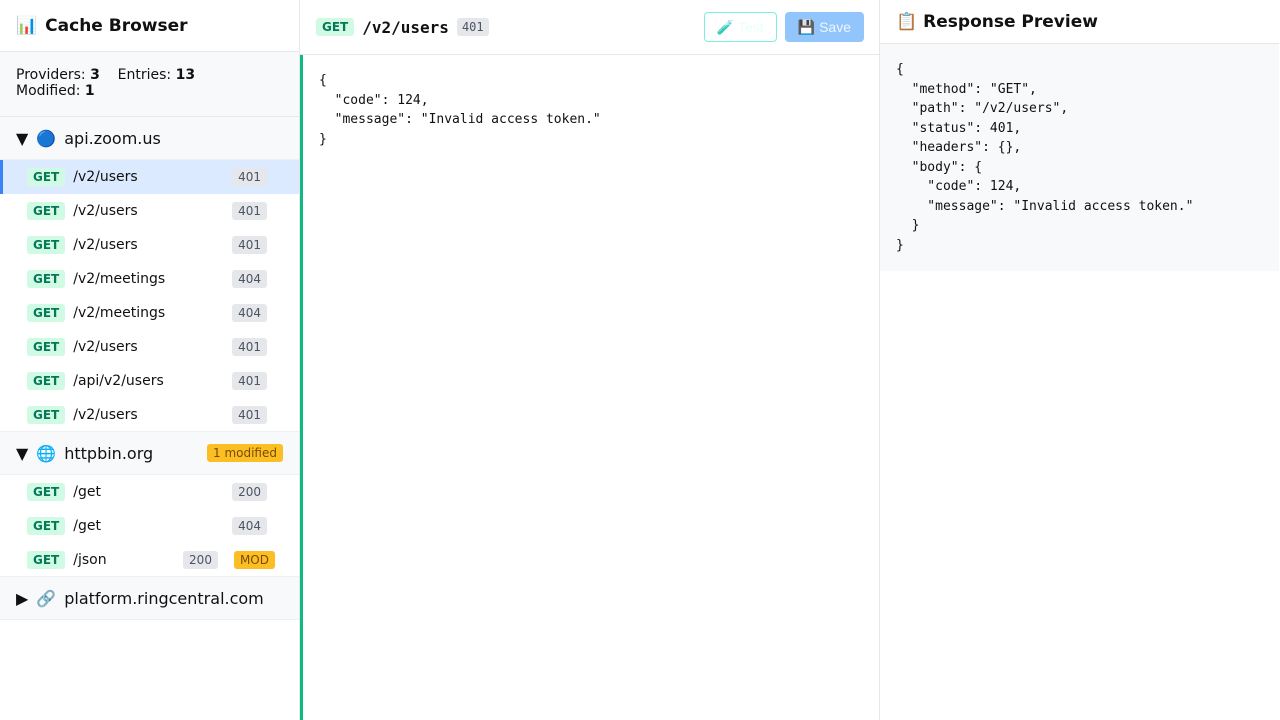 Image resolution: width=1280 pixels, height=720 pixels. I want to click on app-title: Cache Browser, so click(116, 25).